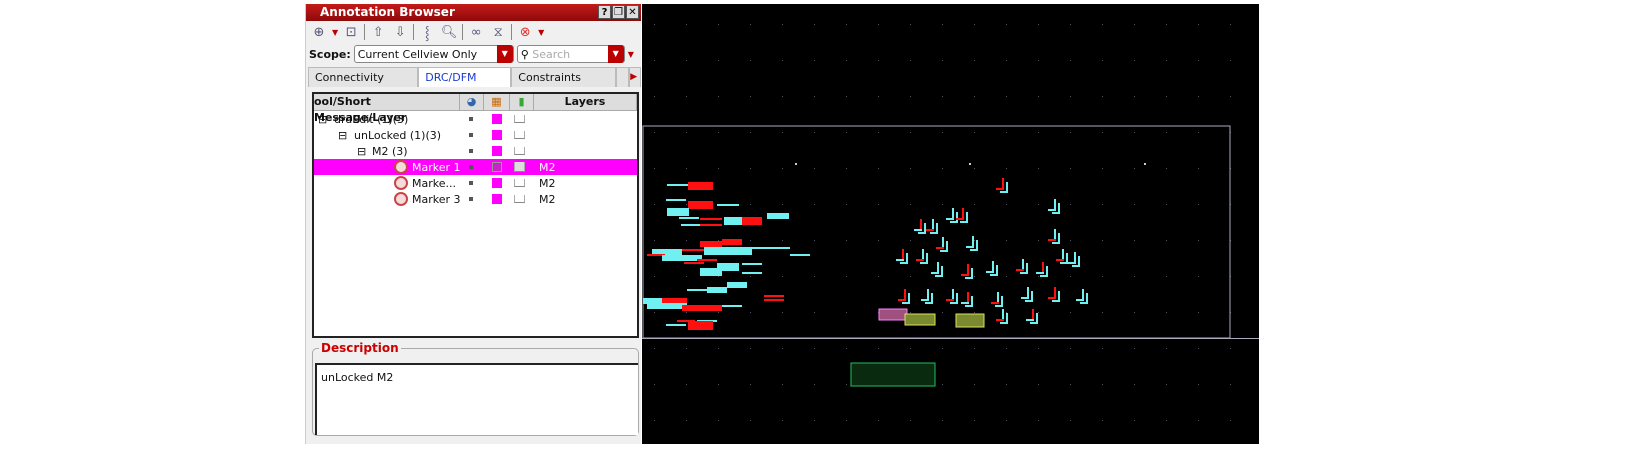 The width and height of the screenshot is (1650, 473). I want to click on col-message: ool/Short Message/Layer, so click(387, 109).